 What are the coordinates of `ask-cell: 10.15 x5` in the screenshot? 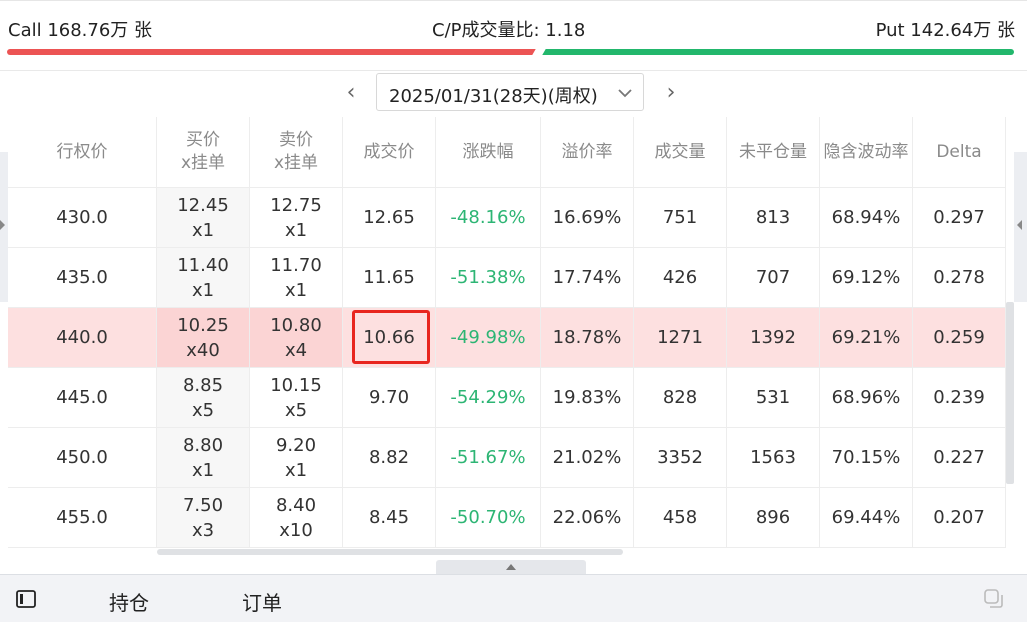 It's located at (296, 397).